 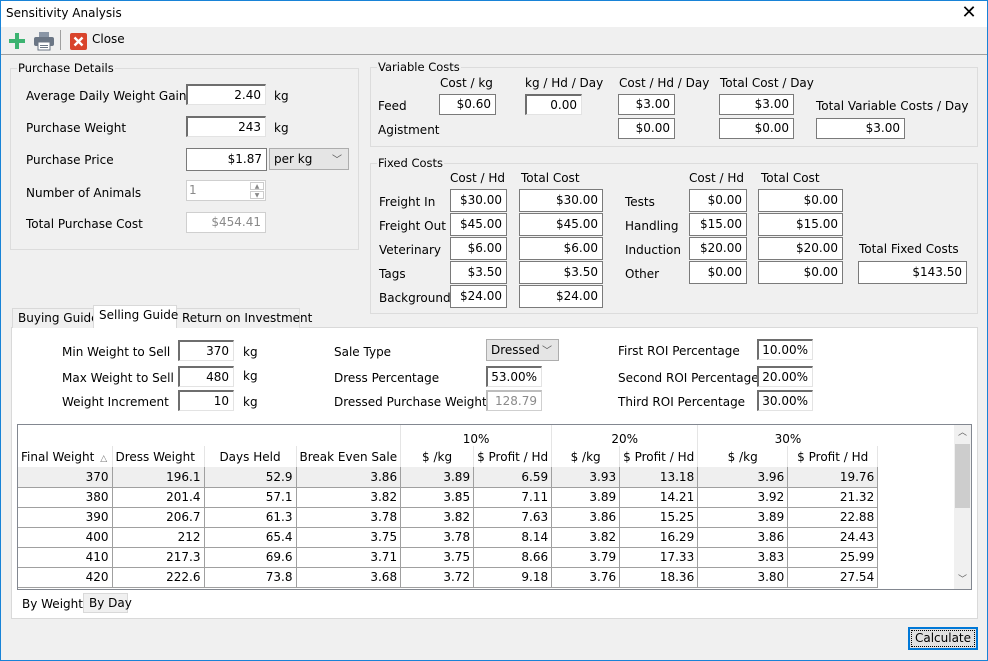 I want to click on min-weight-input: 370, so click(x=206, y=350).